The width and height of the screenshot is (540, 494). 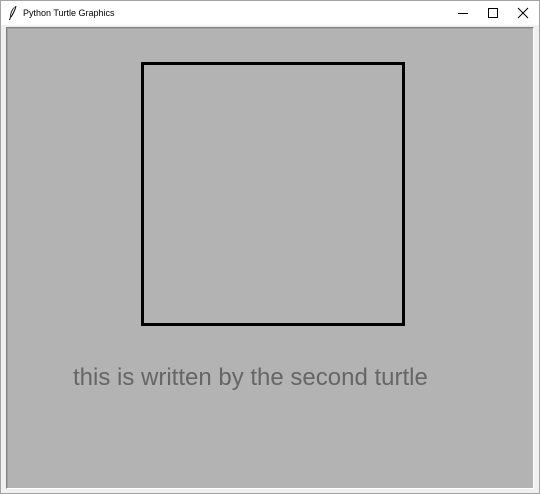 What do you see at coordinates (69, 13) in the screenshot?
I see `window-title: Python Turtle Graphics` at bounding box center [69, 13].